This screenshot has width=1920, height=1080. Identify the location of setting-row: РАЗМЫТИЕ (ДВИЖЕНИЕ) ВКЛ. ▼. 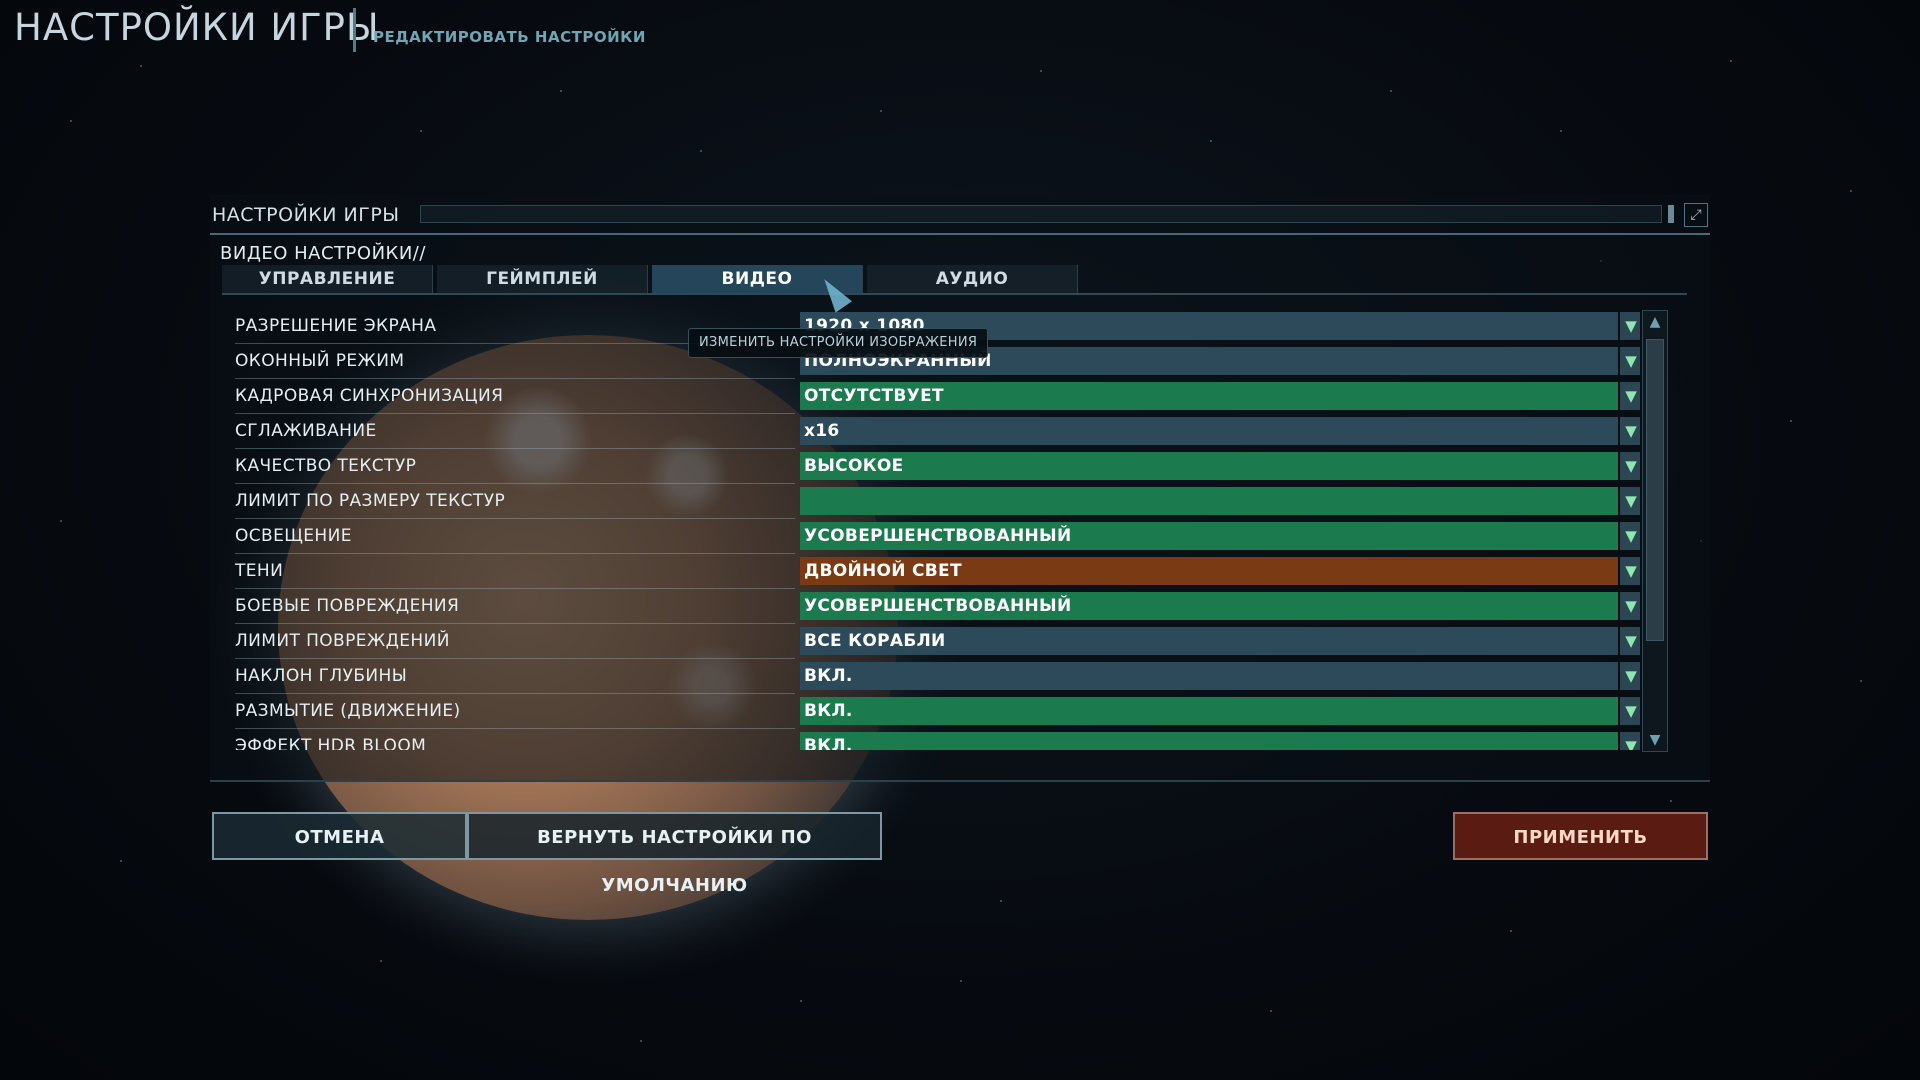
(937, 712).